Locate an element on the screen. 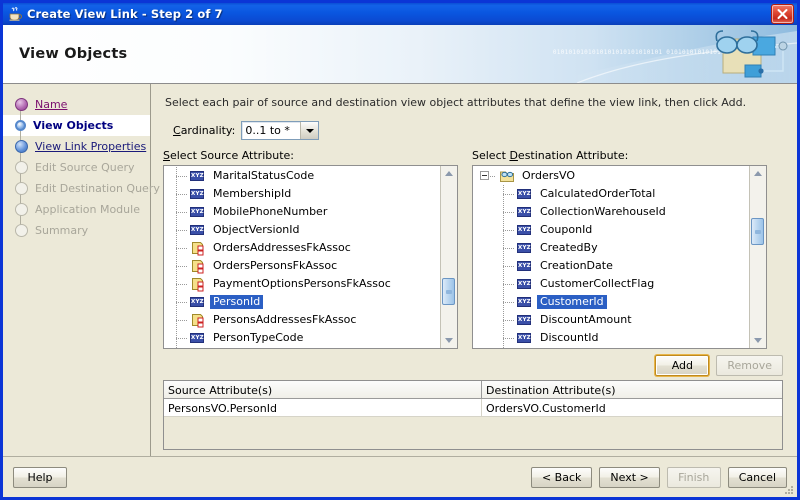 This screenshot has width=800, height=500. list-item: PaymentOptionsPersonsFkAssoc is located at coordinates (302, 284).